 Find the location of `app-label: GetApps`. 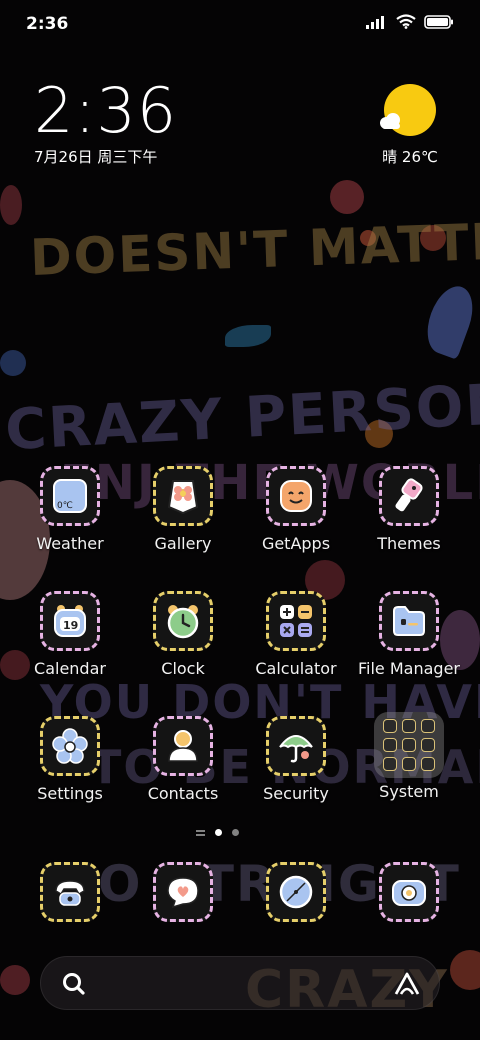

app-label: GetApps is located at coordinates (296, 543).